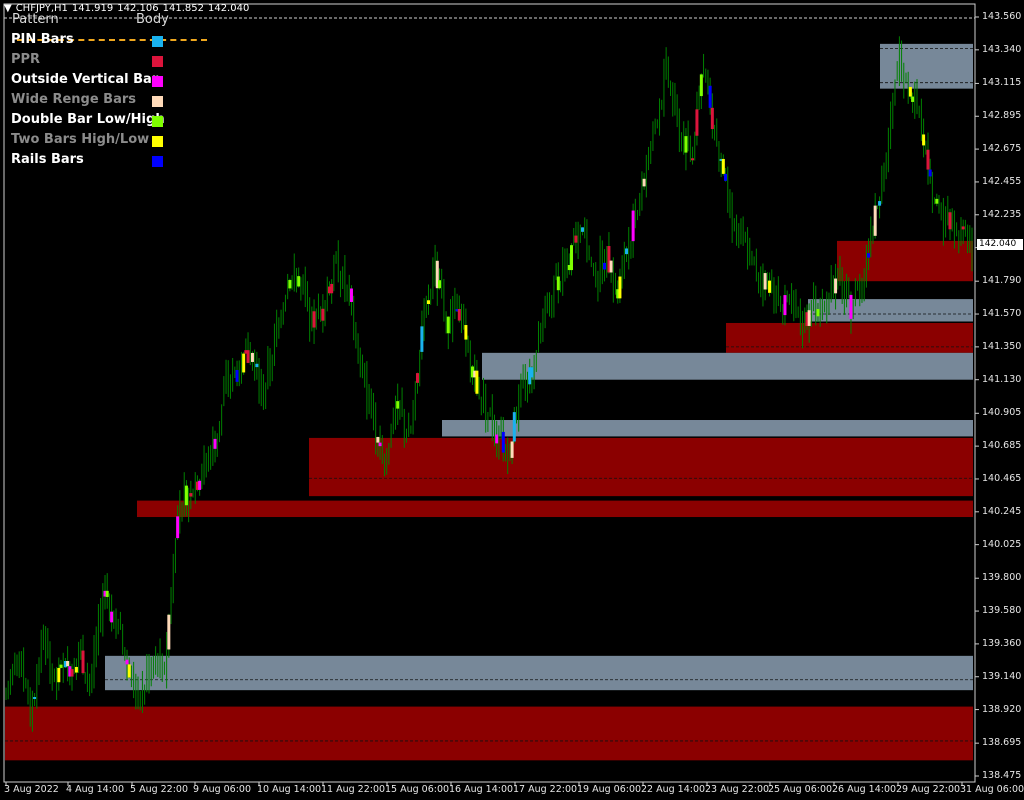 This screenshot has width=1024, height=800. Describe the element at coordinates (864, 789) in the screenshot. I see `x-tick-label: 26 Aug 14:00` at that location.